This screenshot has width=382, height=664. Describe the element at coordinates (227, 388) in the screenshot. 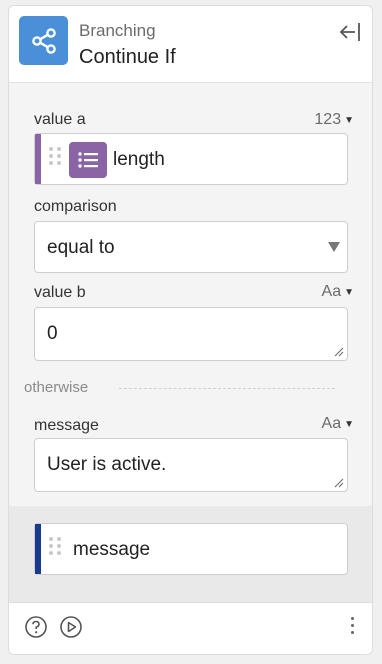

I see `otherwise-divider` at that location.